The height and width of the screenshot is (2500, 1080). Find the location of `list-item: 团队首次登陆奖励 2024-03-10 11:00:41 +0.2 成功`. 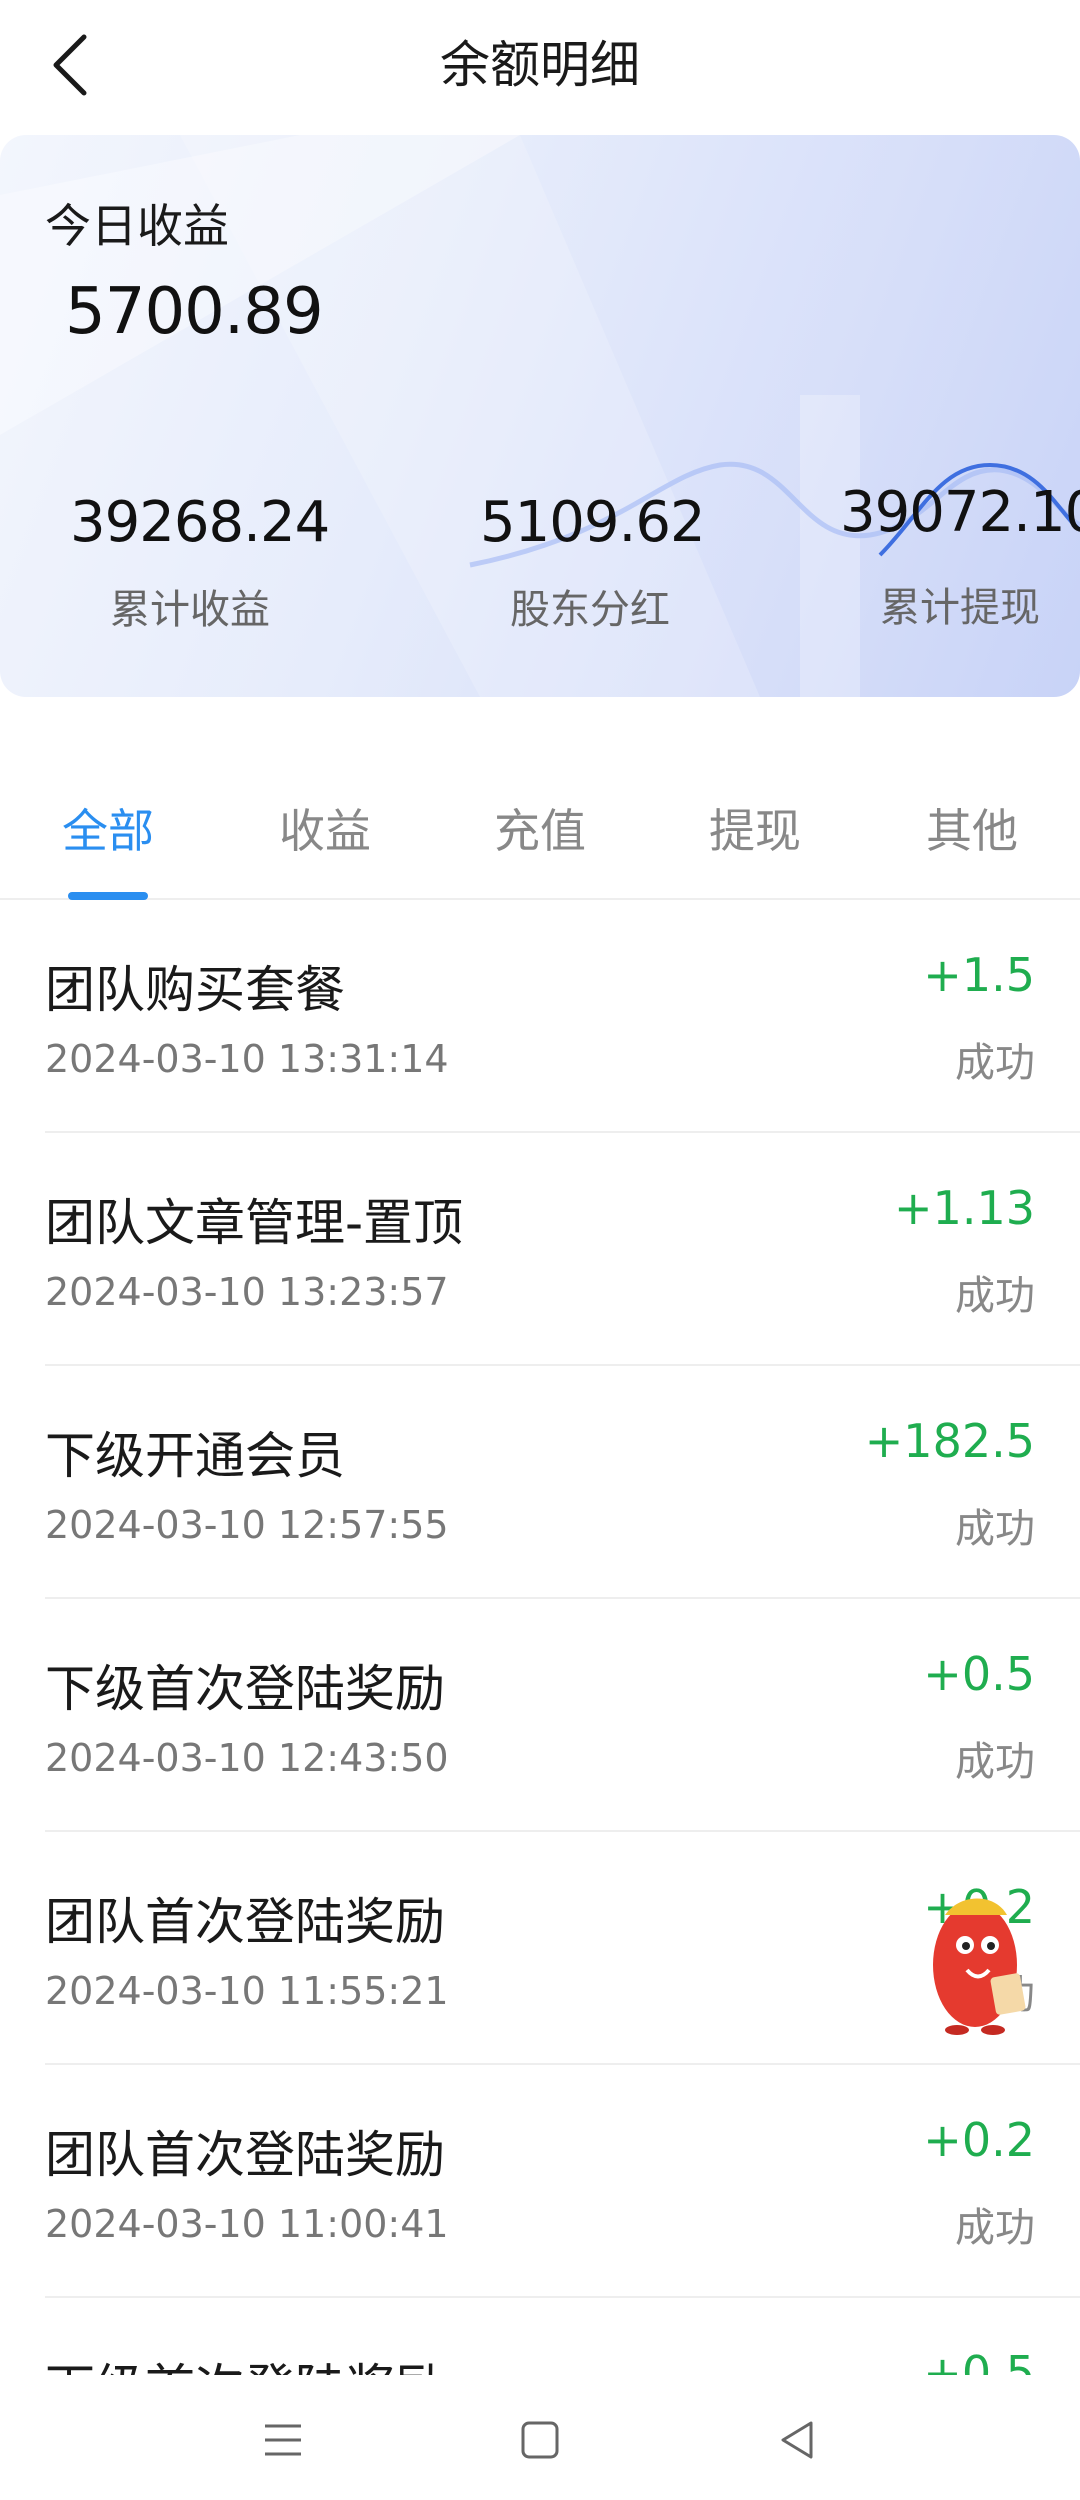

list-item: 团队首次登陆奖励 2024-03-10 11:00:41 +0.2 成功 is located at coordinates (562, 2181).